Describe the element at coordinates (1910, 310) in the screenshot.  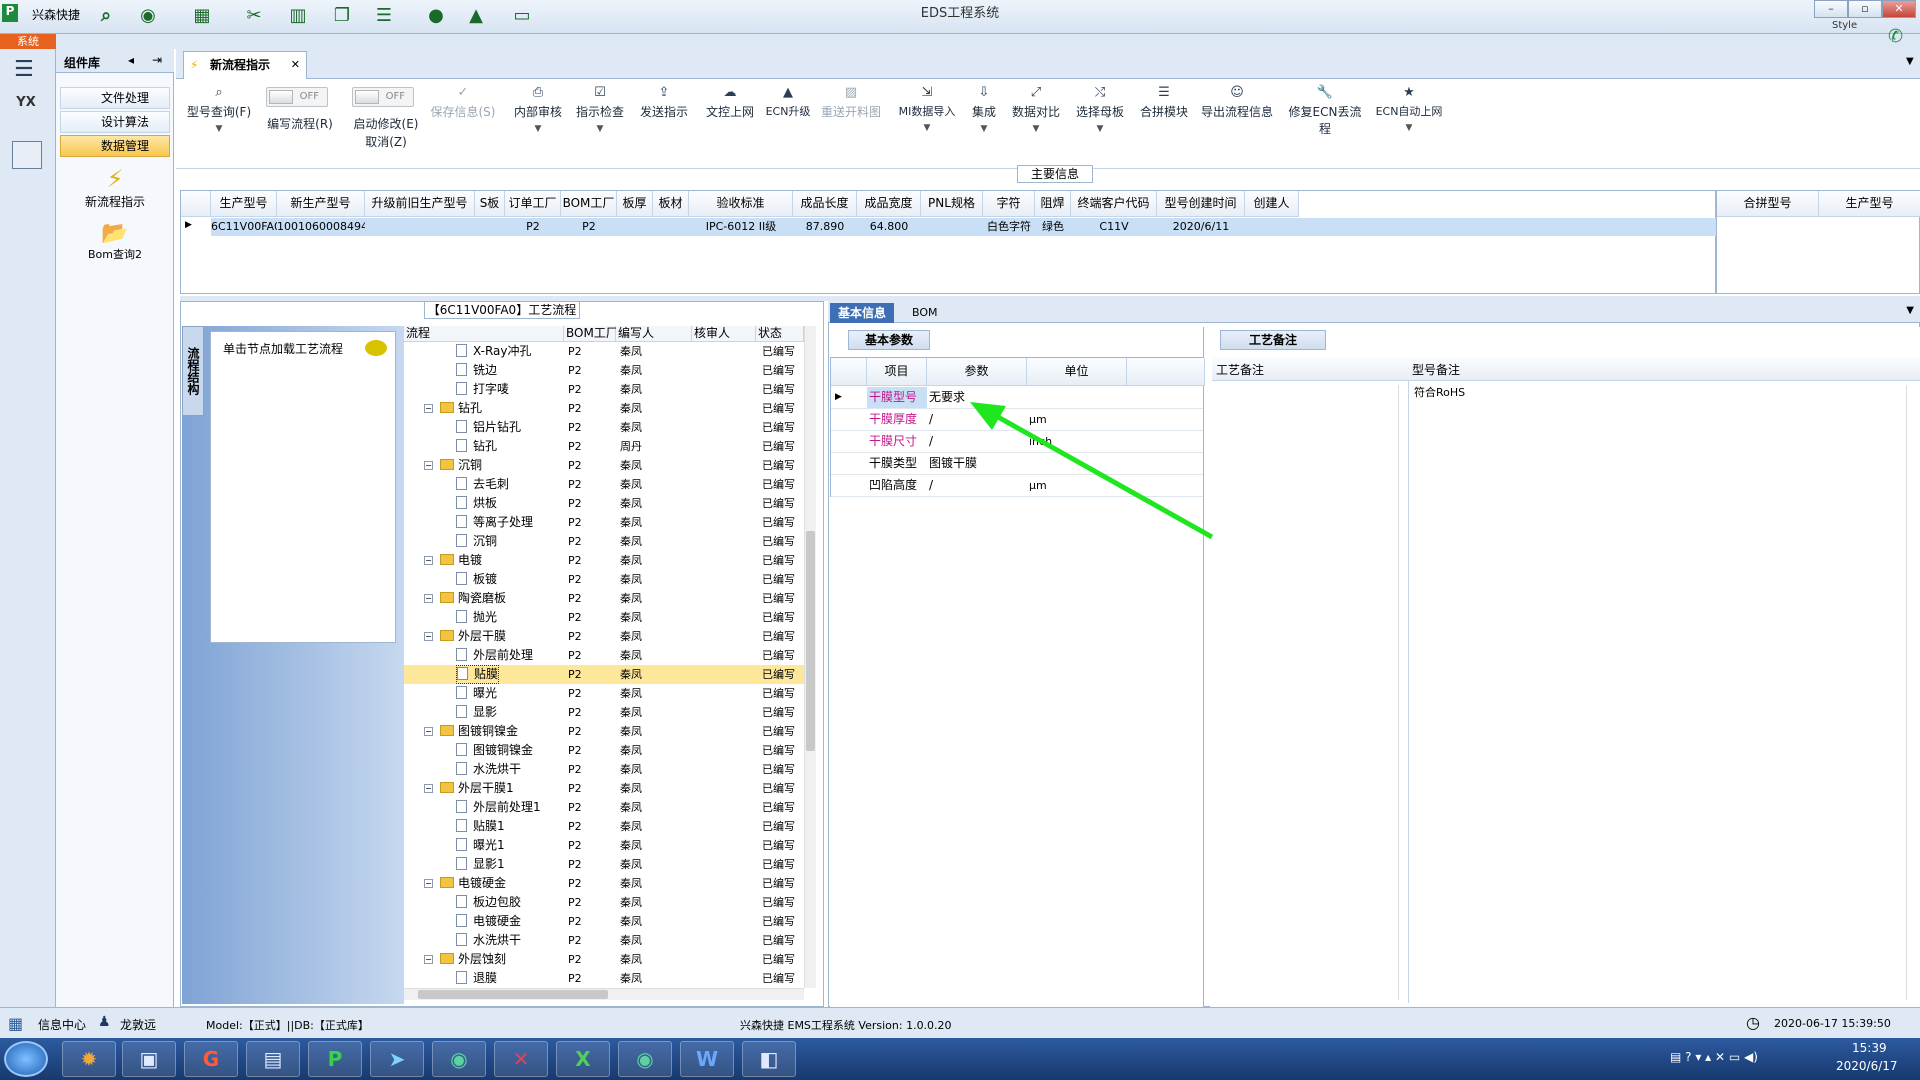
I see `chevron-down-icon: ▼` at that location.